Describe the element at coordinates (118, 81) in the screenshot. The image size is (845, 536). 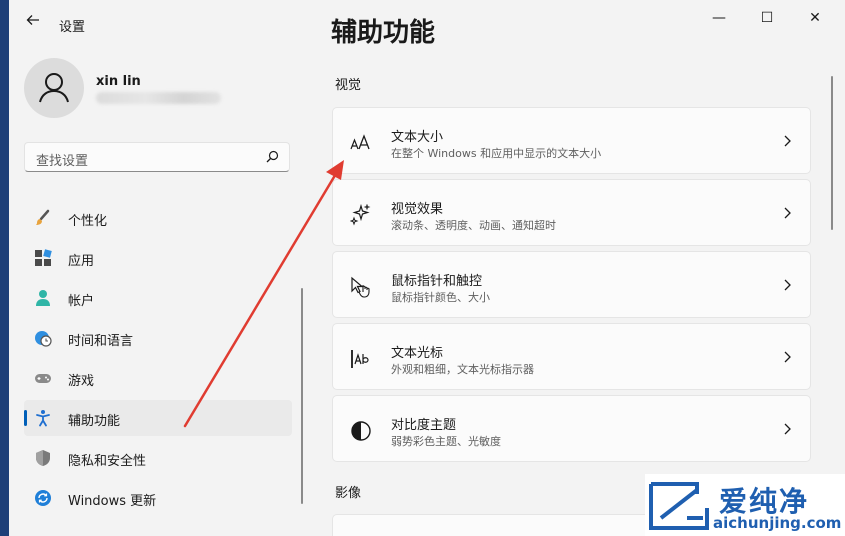
I see `user-name: xin lin` at that location.